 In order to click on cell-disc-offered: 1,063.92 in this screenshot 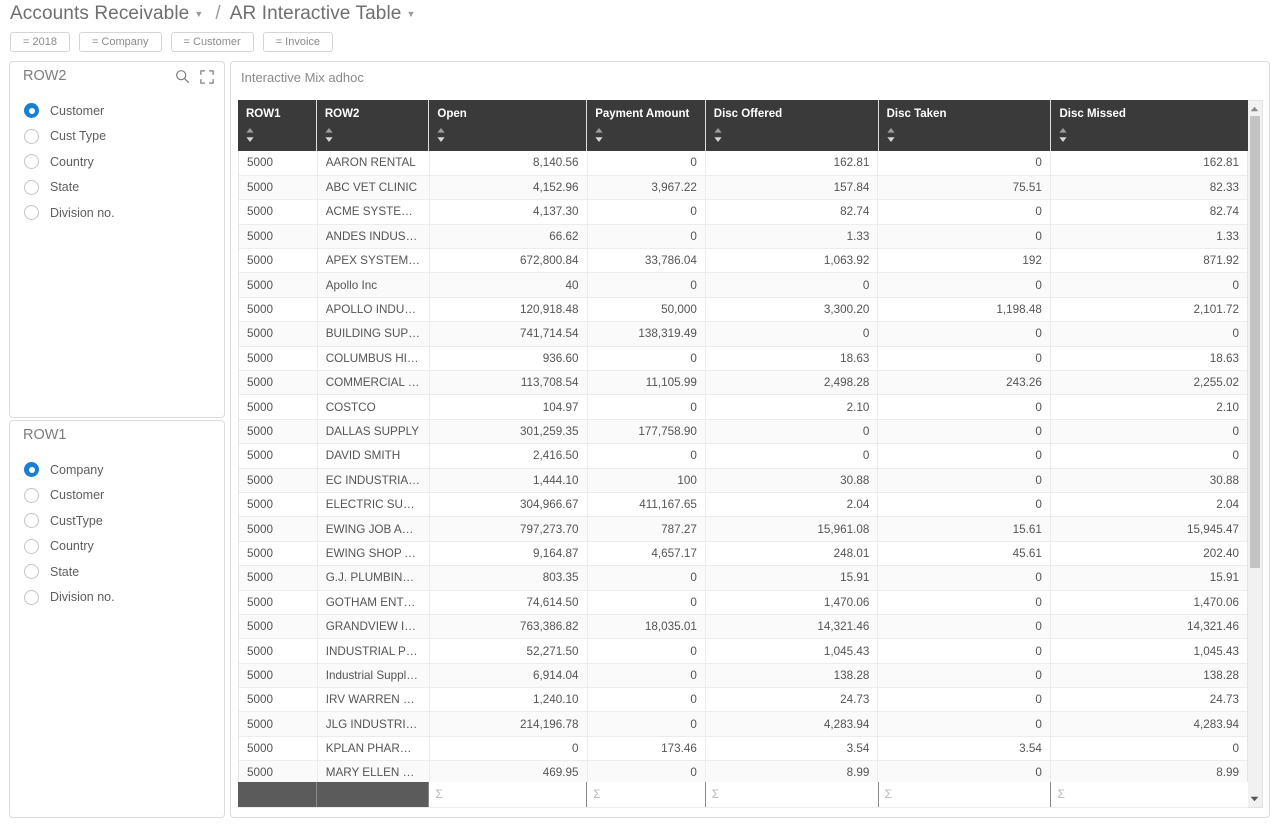, I will do `click(792, 261)`.